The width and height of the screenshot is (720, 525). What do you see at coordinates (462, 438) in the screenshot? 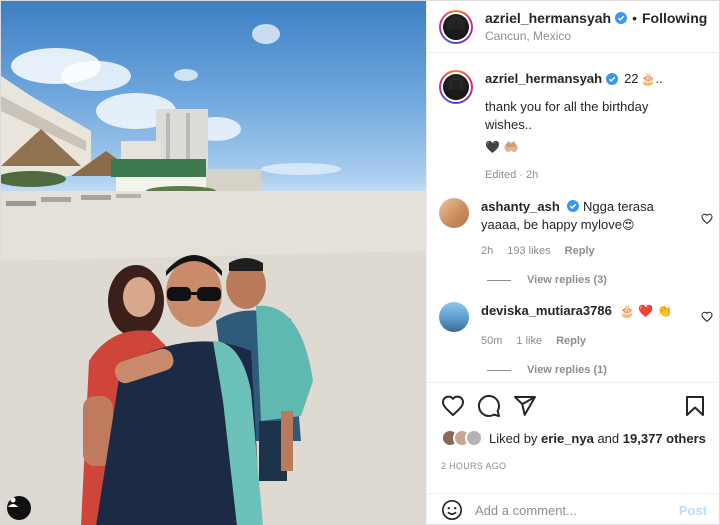
I see `liker-avatars` at bounding box center [462, 438].